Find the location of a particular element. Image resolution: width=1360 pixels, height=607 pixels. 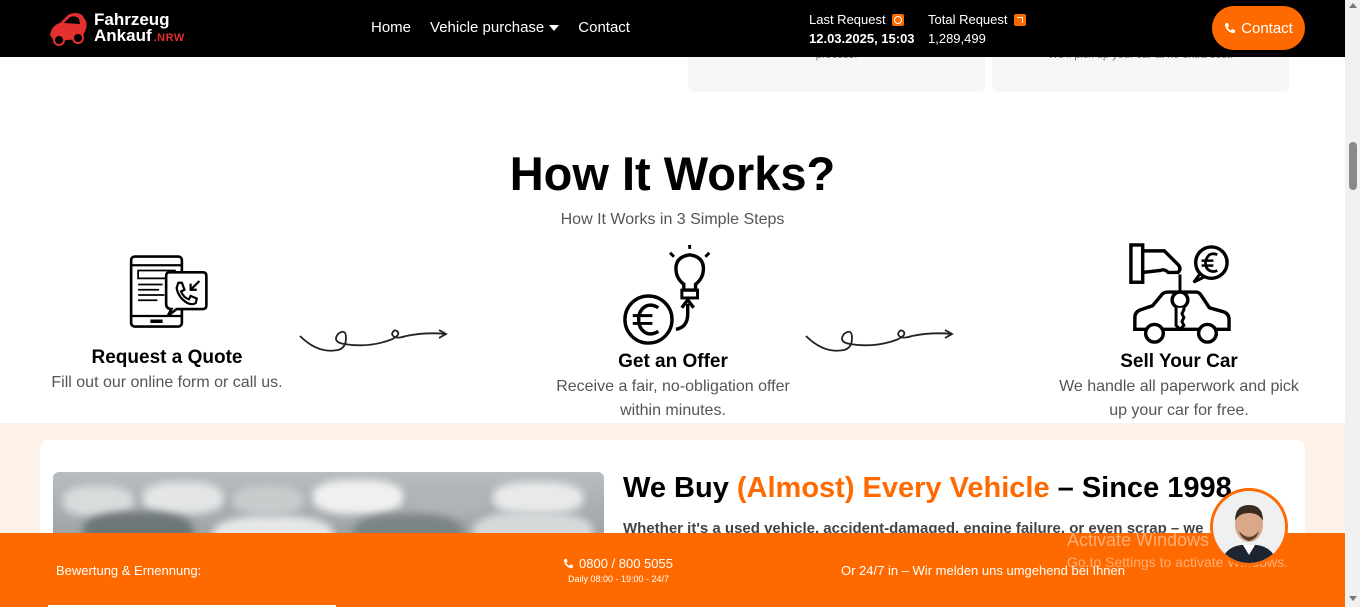

page-scrollbar is located at coordinates (1352, 303).